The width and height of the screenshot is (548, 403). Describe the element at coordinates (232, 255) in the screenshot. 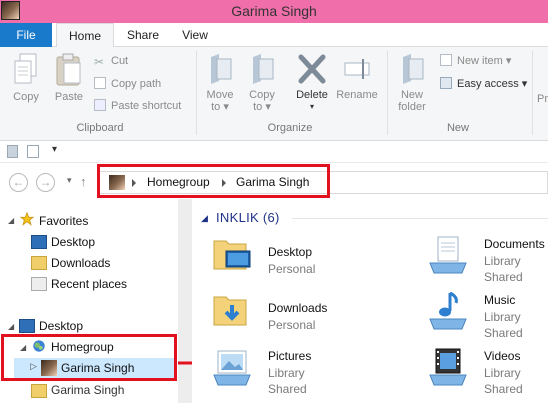

I see `desktop-folder-icon` at that location.